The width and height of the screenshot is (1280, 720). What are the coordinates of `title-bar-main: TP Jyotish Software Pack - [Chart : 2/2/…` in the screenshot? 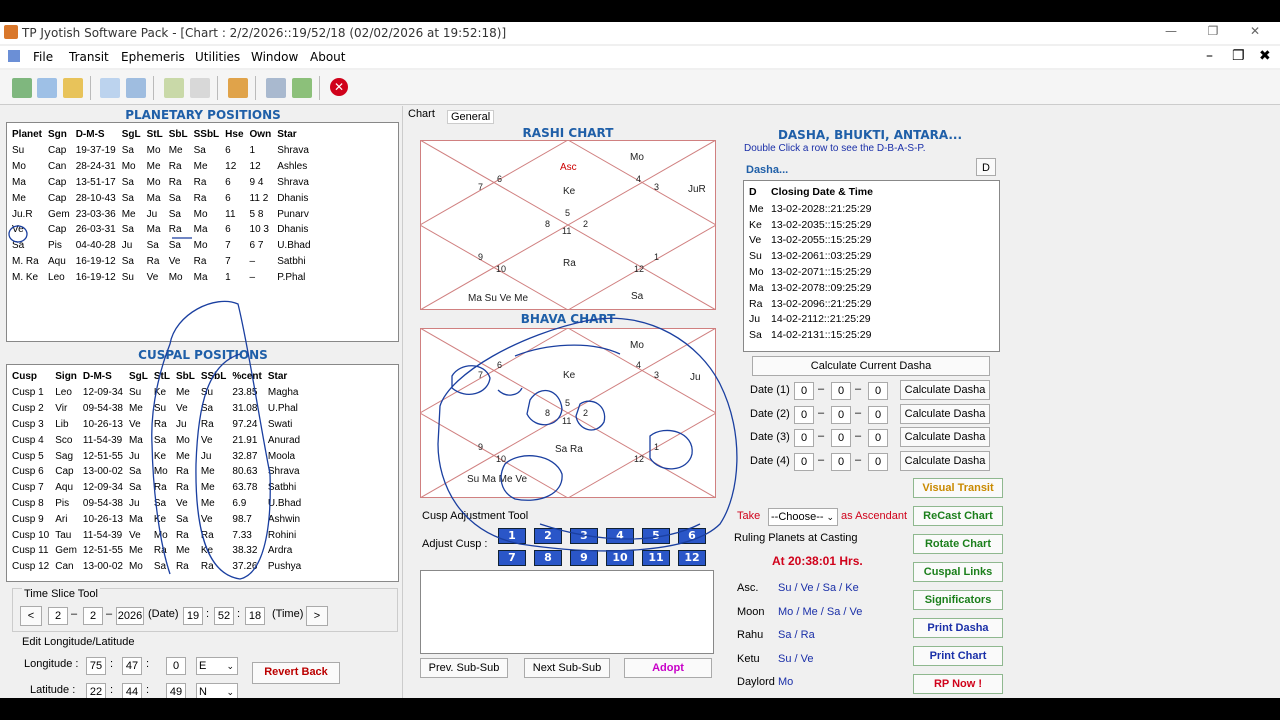 It's located at (640, 33).